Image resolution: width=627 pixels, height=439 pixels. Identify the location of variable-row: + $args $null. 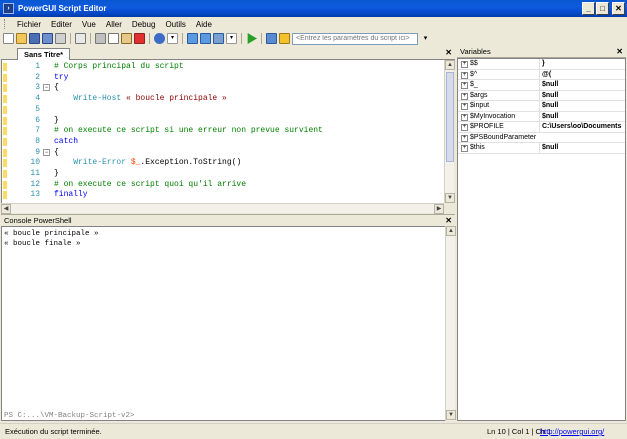
(541, 95).